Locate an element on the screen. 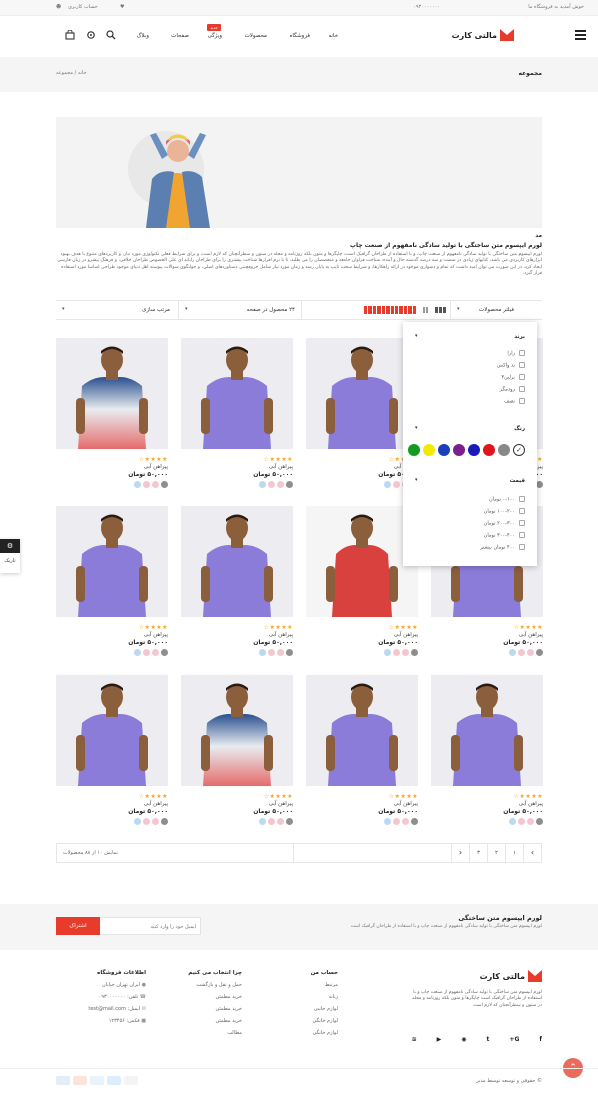  sort-select: مرتب سازی ▾ is located at coordinates (116, 310).